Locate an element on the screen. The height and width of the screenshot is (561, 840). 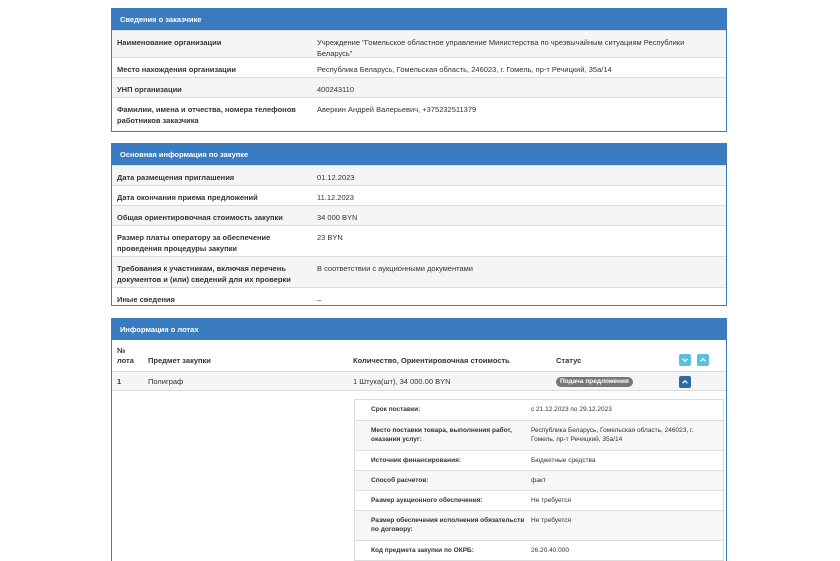
collapse-all-button is located at coordinates (703, 360).